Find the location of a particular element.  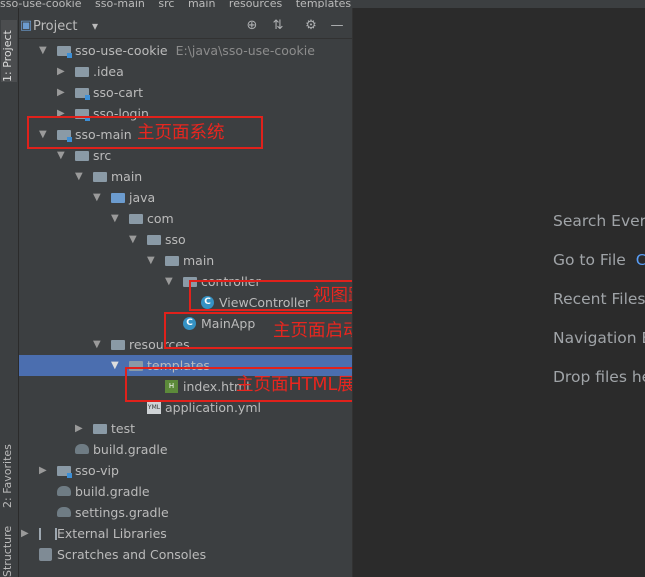

breadcrumb-item: main is located at coordinates (201, 4).